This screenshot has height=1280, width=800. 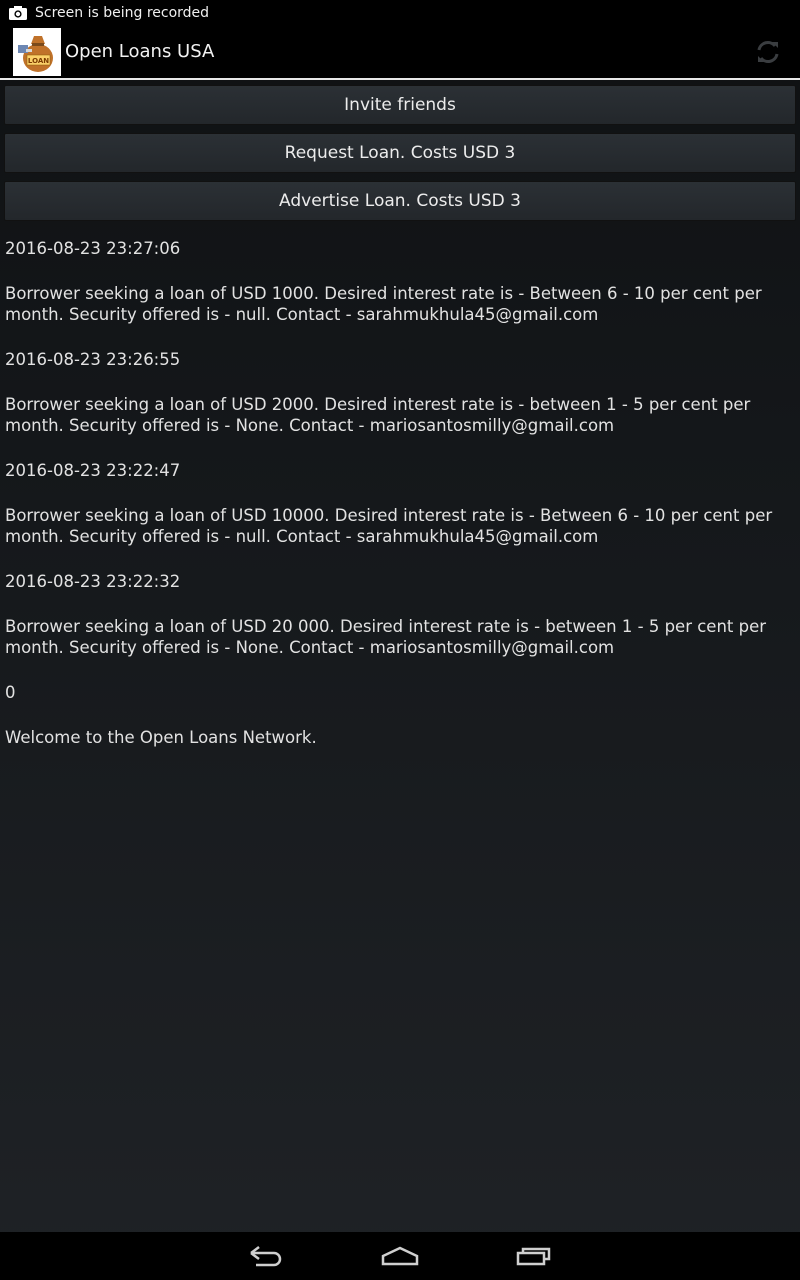 What do you see at coordinates (161, 737) in the screenshot?
I see `feed-message: Welcome to the Open Loans Network.` at bounding box center [161, 737].